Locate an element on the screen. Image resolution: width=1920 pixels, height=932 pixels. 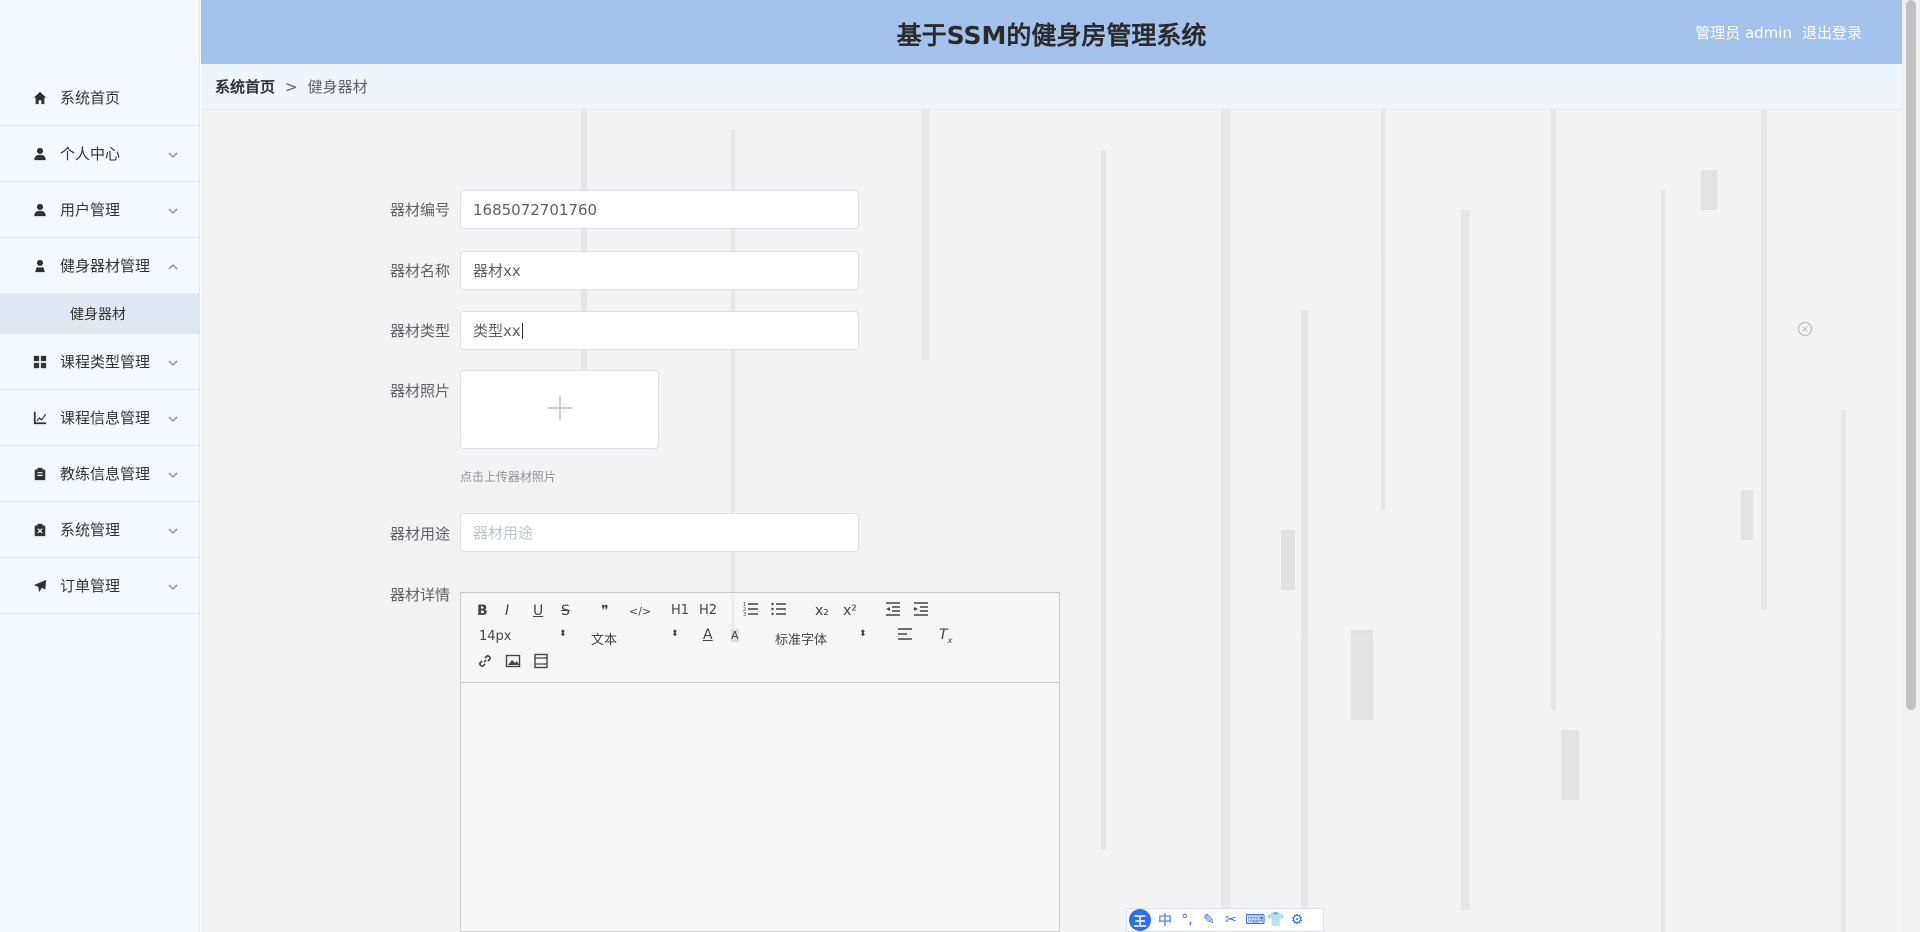
bold-button: B is located at coordinates (482, 611).